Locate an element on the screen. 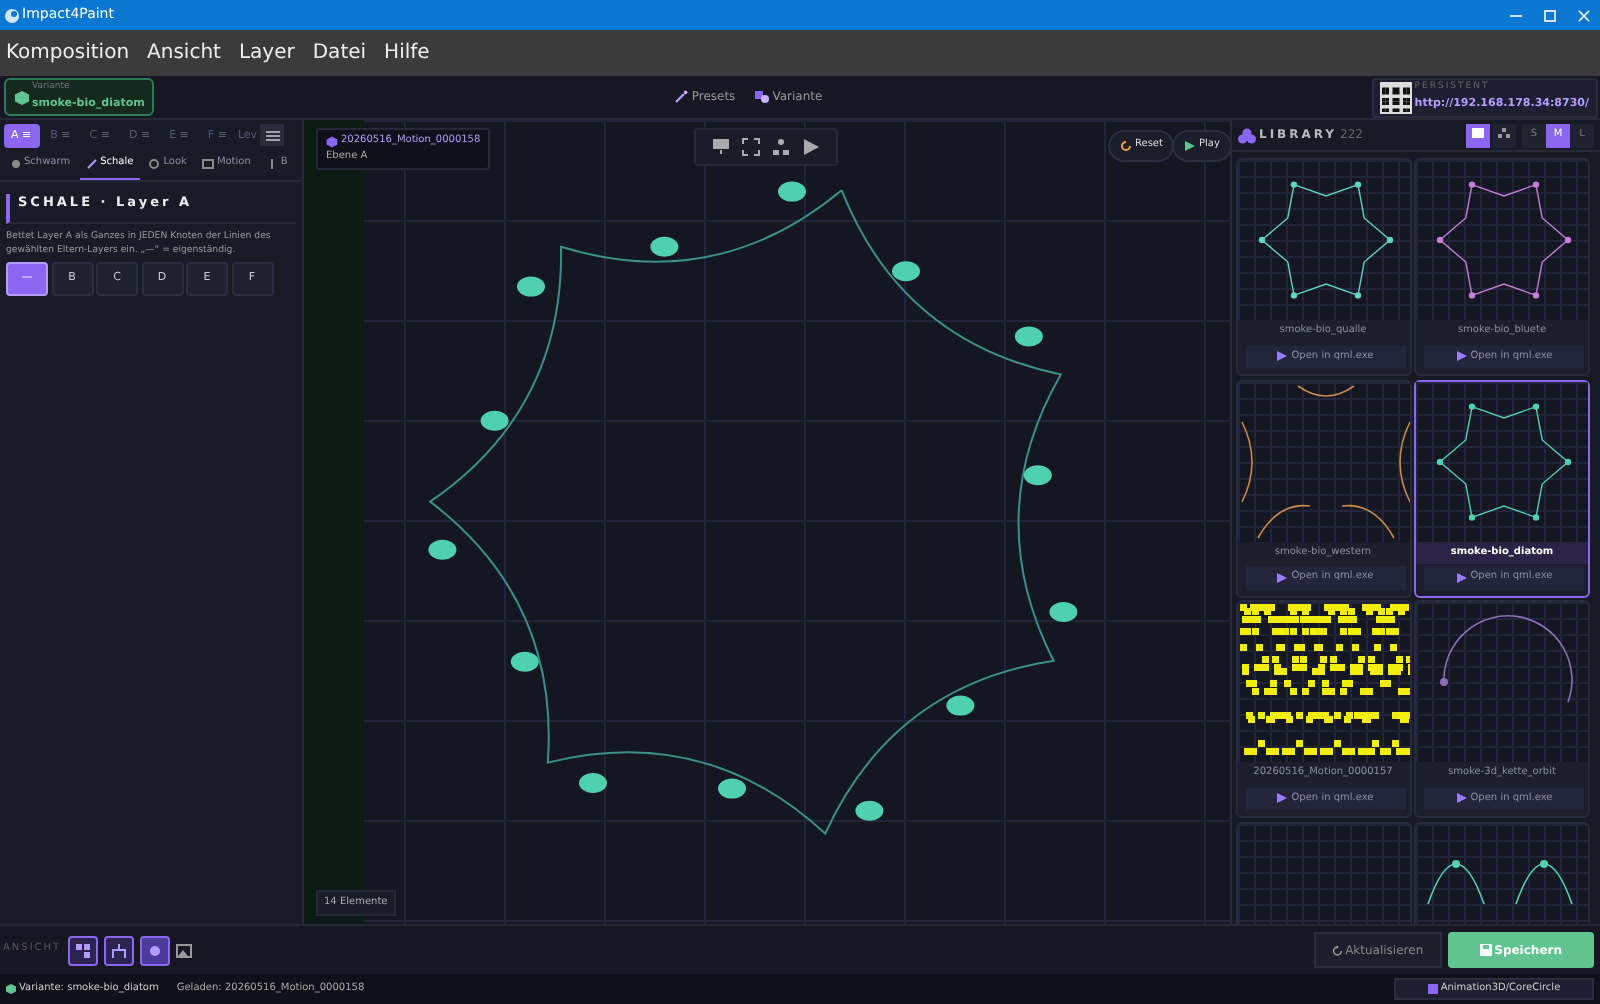 Image resolution: width=1600 pixels, height=1004 pixels. menu-item: Layer is located at coordinates (266, 53).